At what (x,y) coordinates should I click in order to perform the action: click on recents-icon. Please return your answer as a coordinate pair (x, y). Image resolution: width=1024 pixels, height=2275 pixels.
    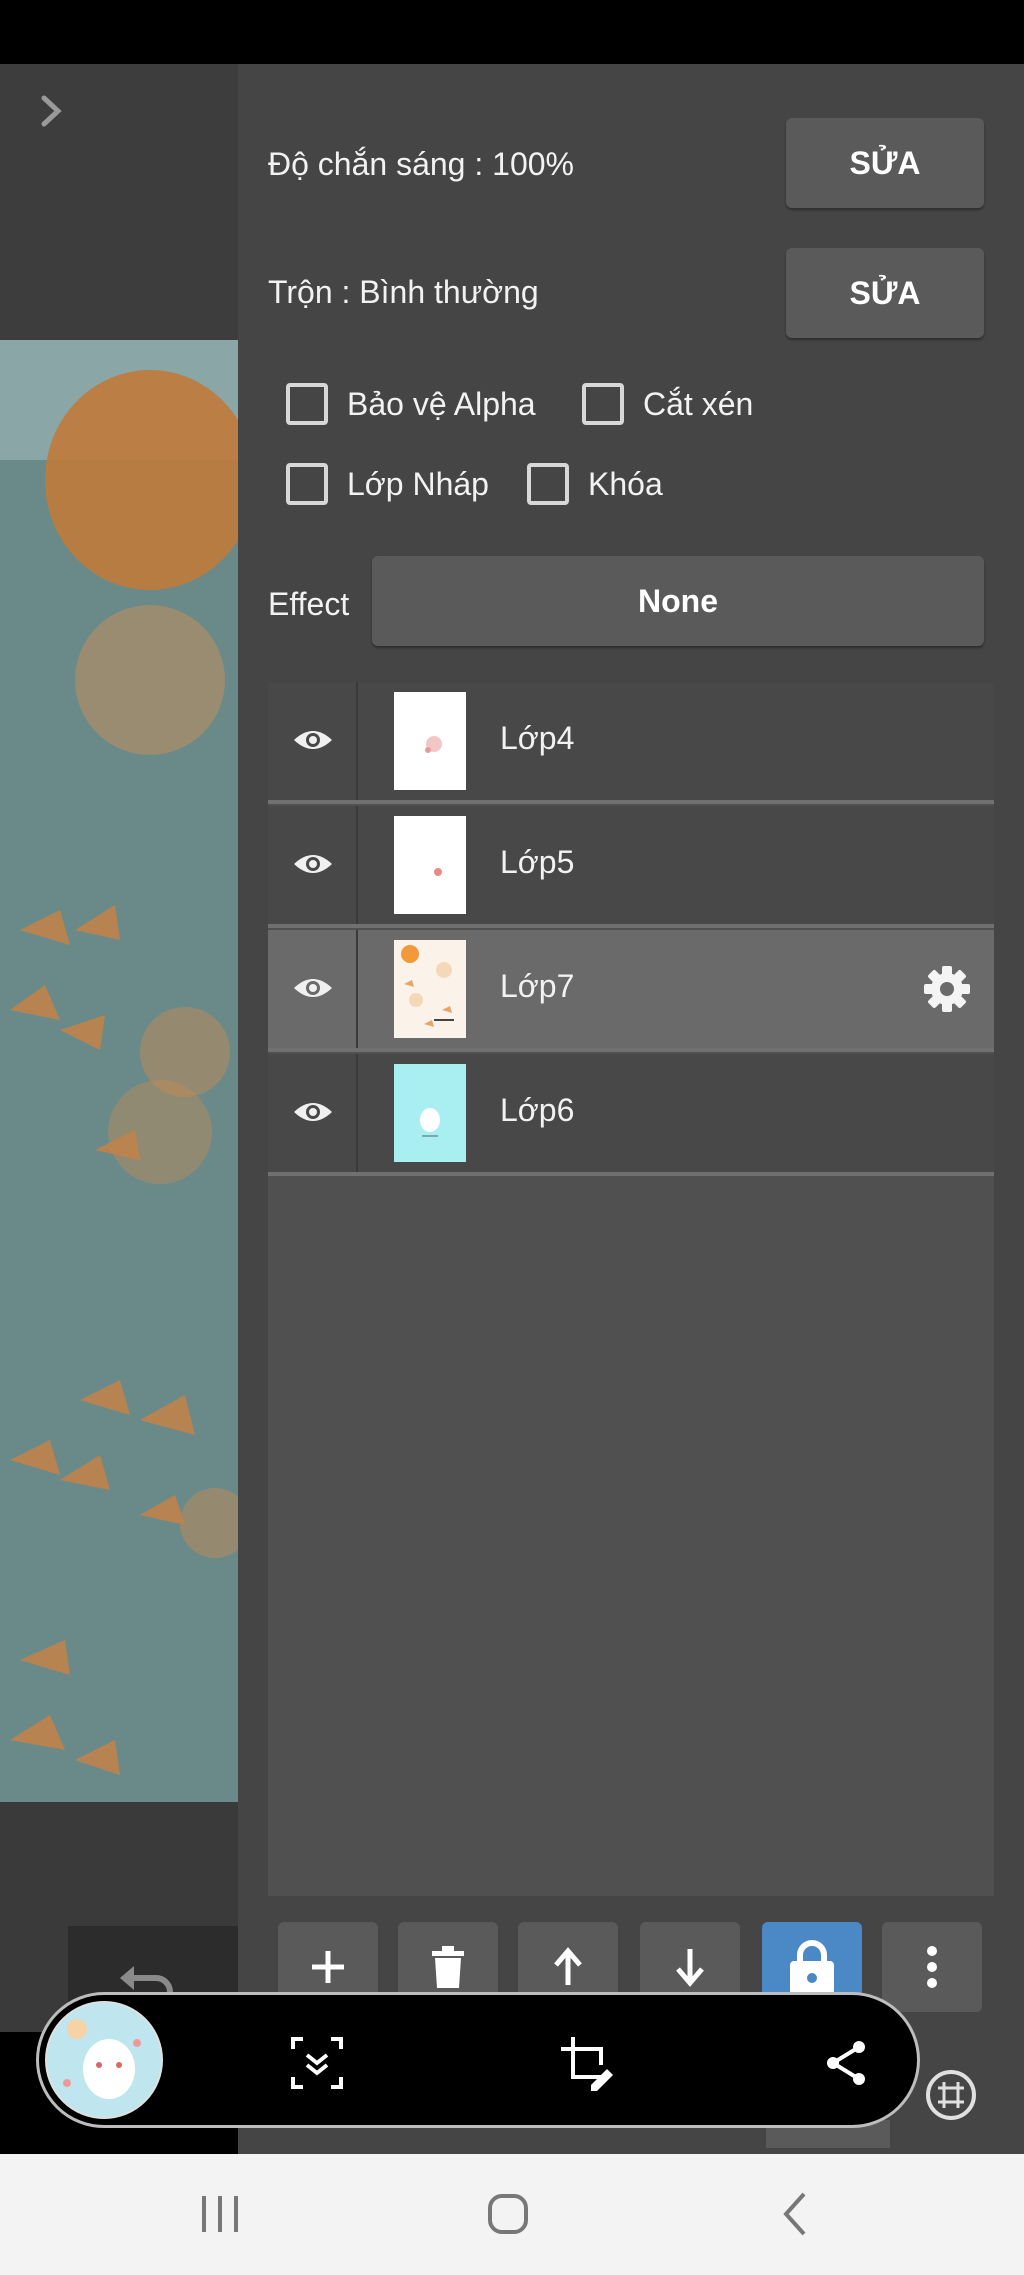
    Looking at the image, I should click on (220, 2214).